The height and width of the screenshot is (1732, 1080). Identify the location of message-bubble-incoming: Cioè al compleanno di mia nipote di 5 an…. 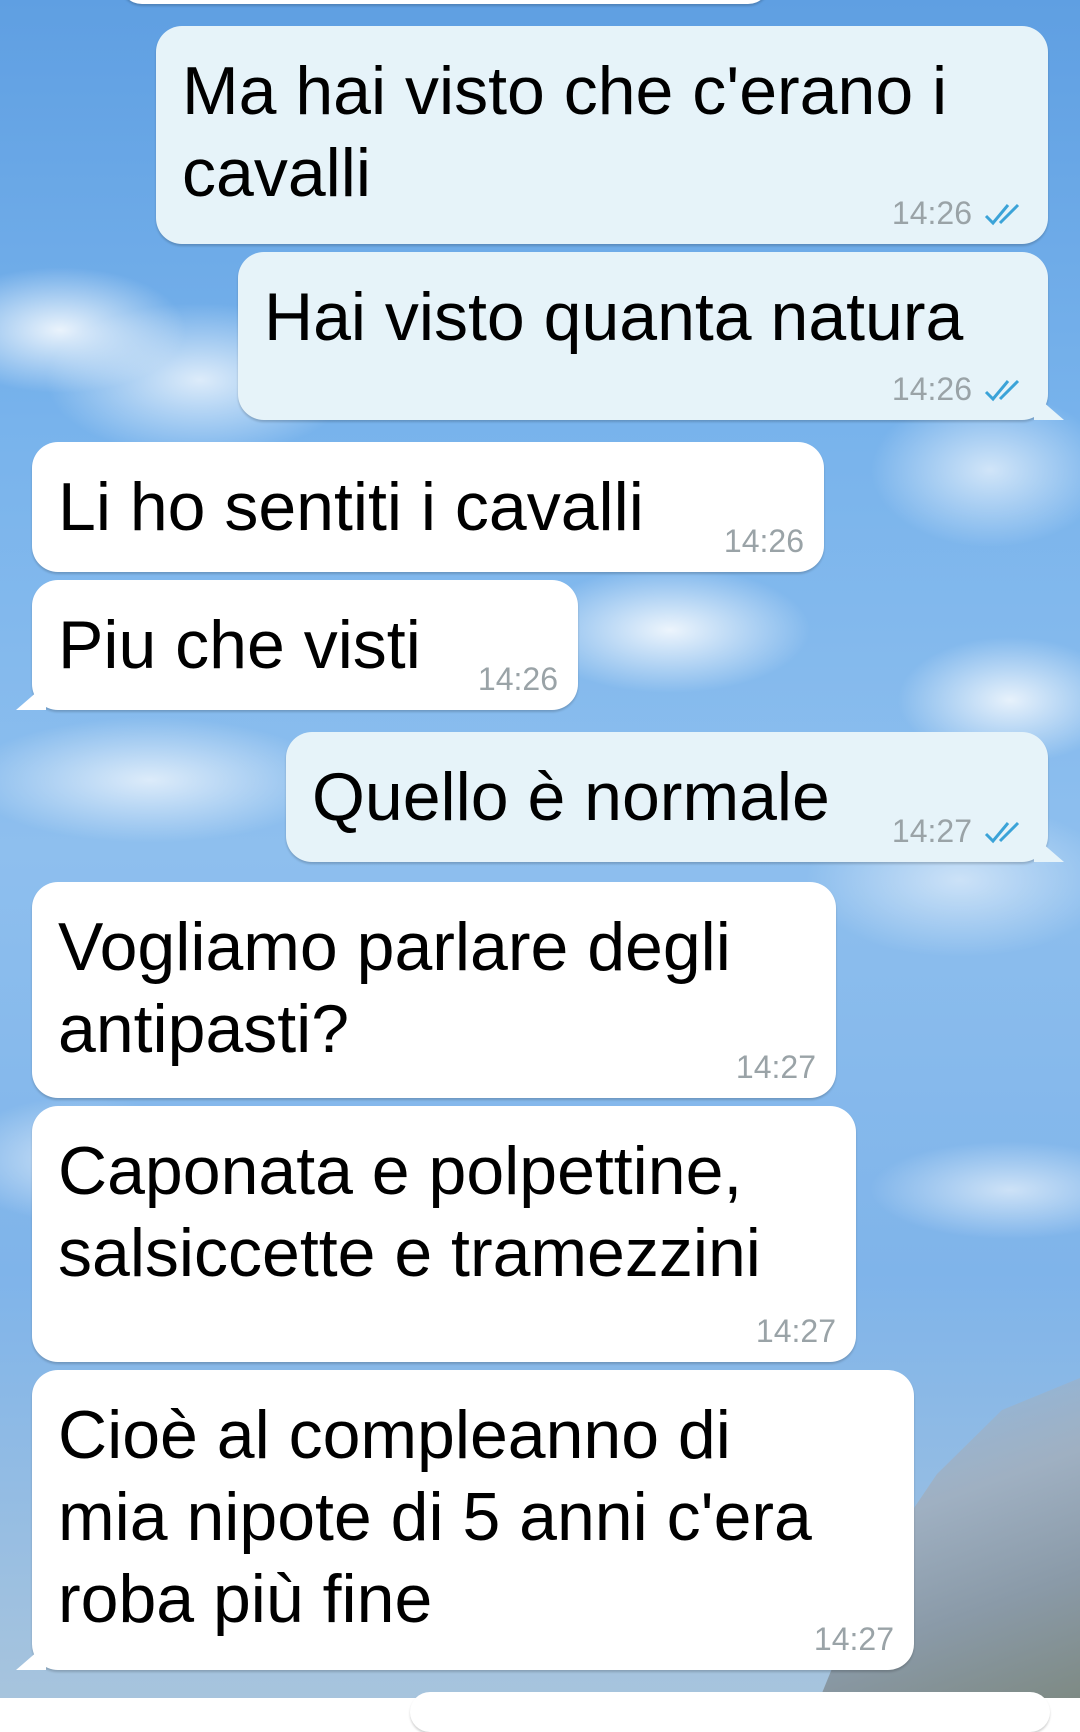
(465, 1520).